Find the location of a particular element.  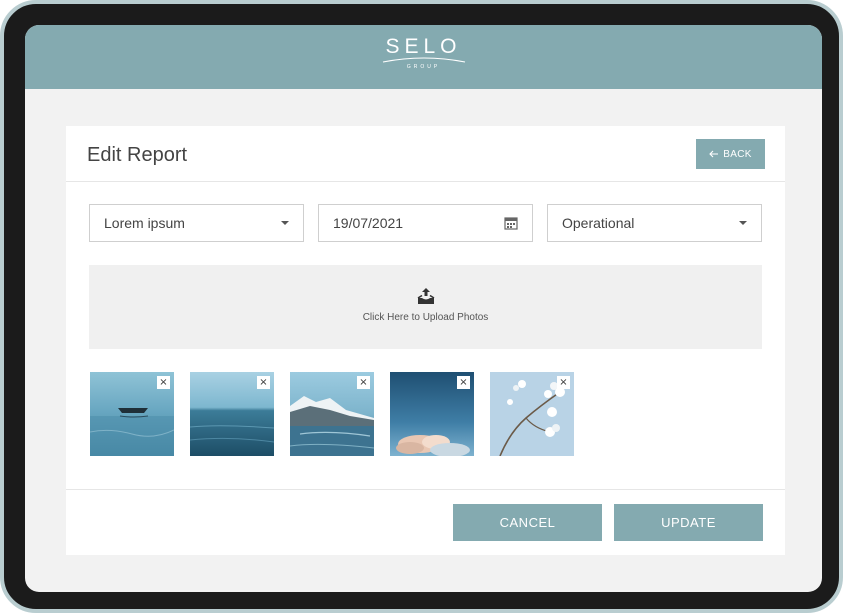

photo-thumbnail-4: × is located at coordinates (432, 414).